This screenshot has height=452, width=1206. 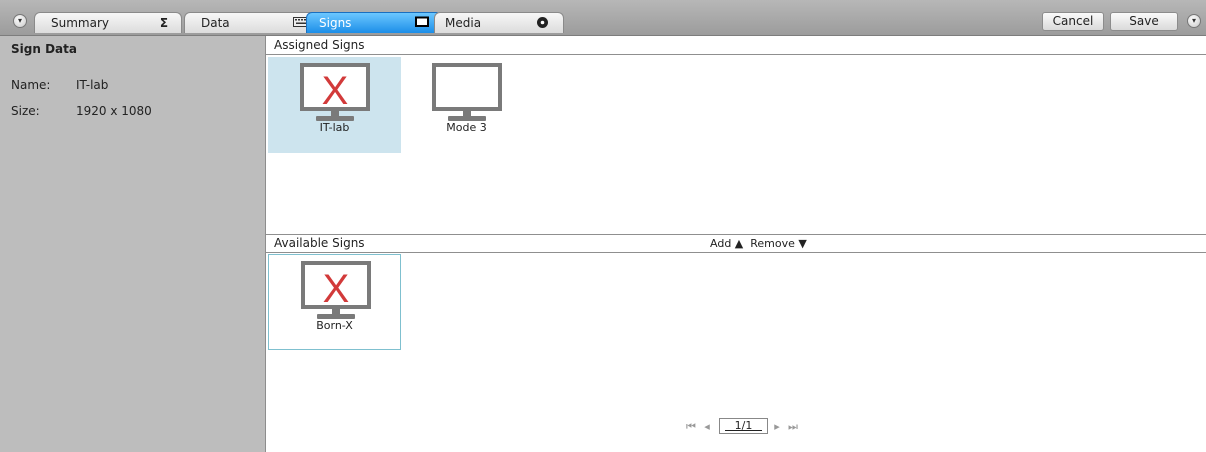 I want to click on name-row: Name: IT-lab, so click(x=59, y=85).